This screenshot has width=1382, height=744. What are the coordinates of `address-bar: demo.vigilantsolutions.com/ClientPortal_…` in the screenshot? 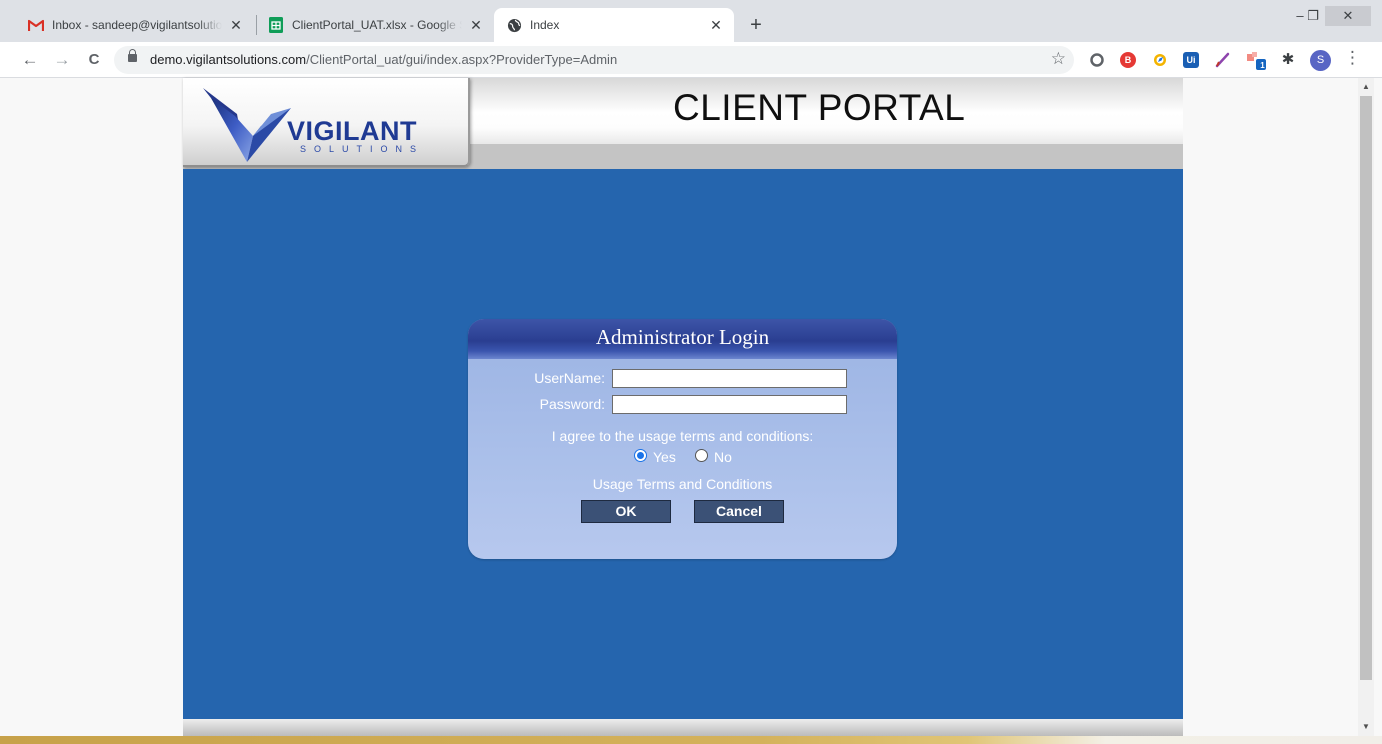 It's located at (594, 60).